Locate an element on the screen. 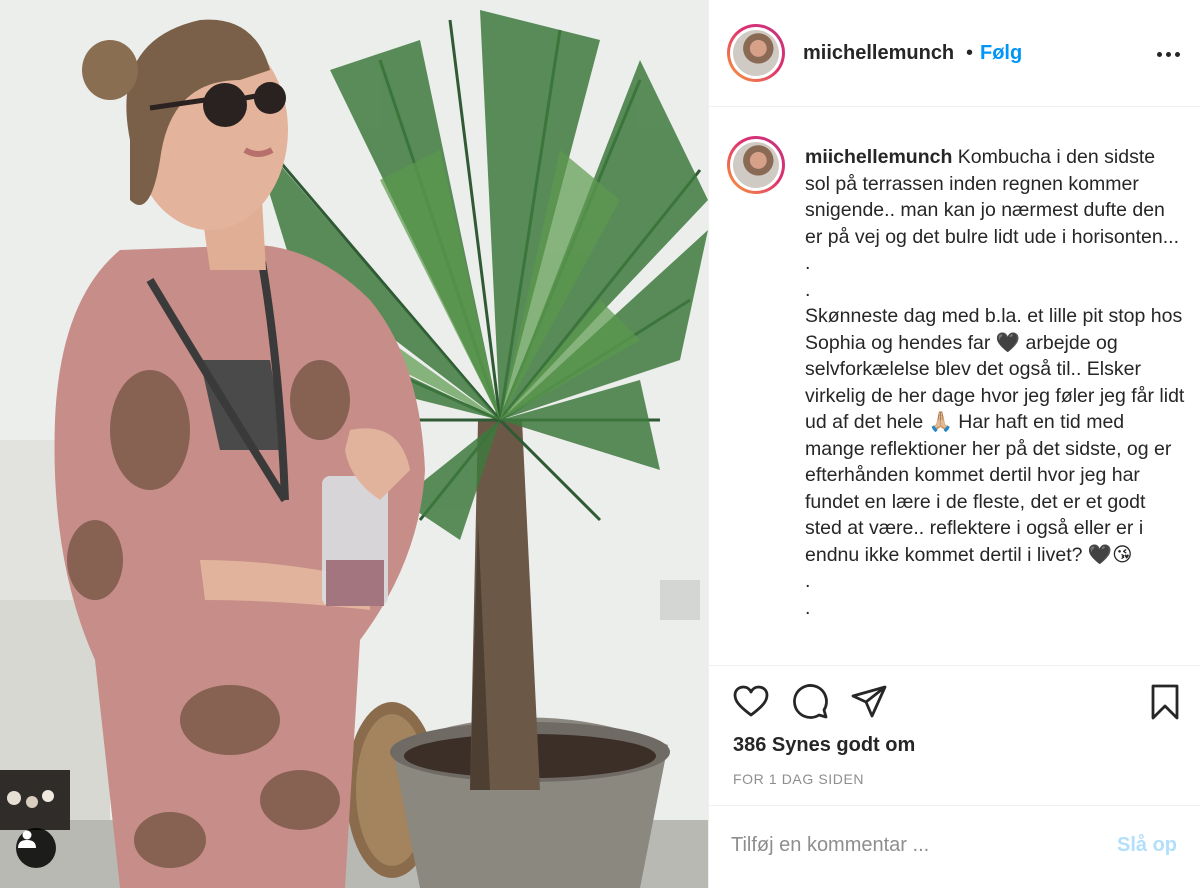 This screenshot has width=1200, height=888. comment-icon is located at coordinates (811, 702).